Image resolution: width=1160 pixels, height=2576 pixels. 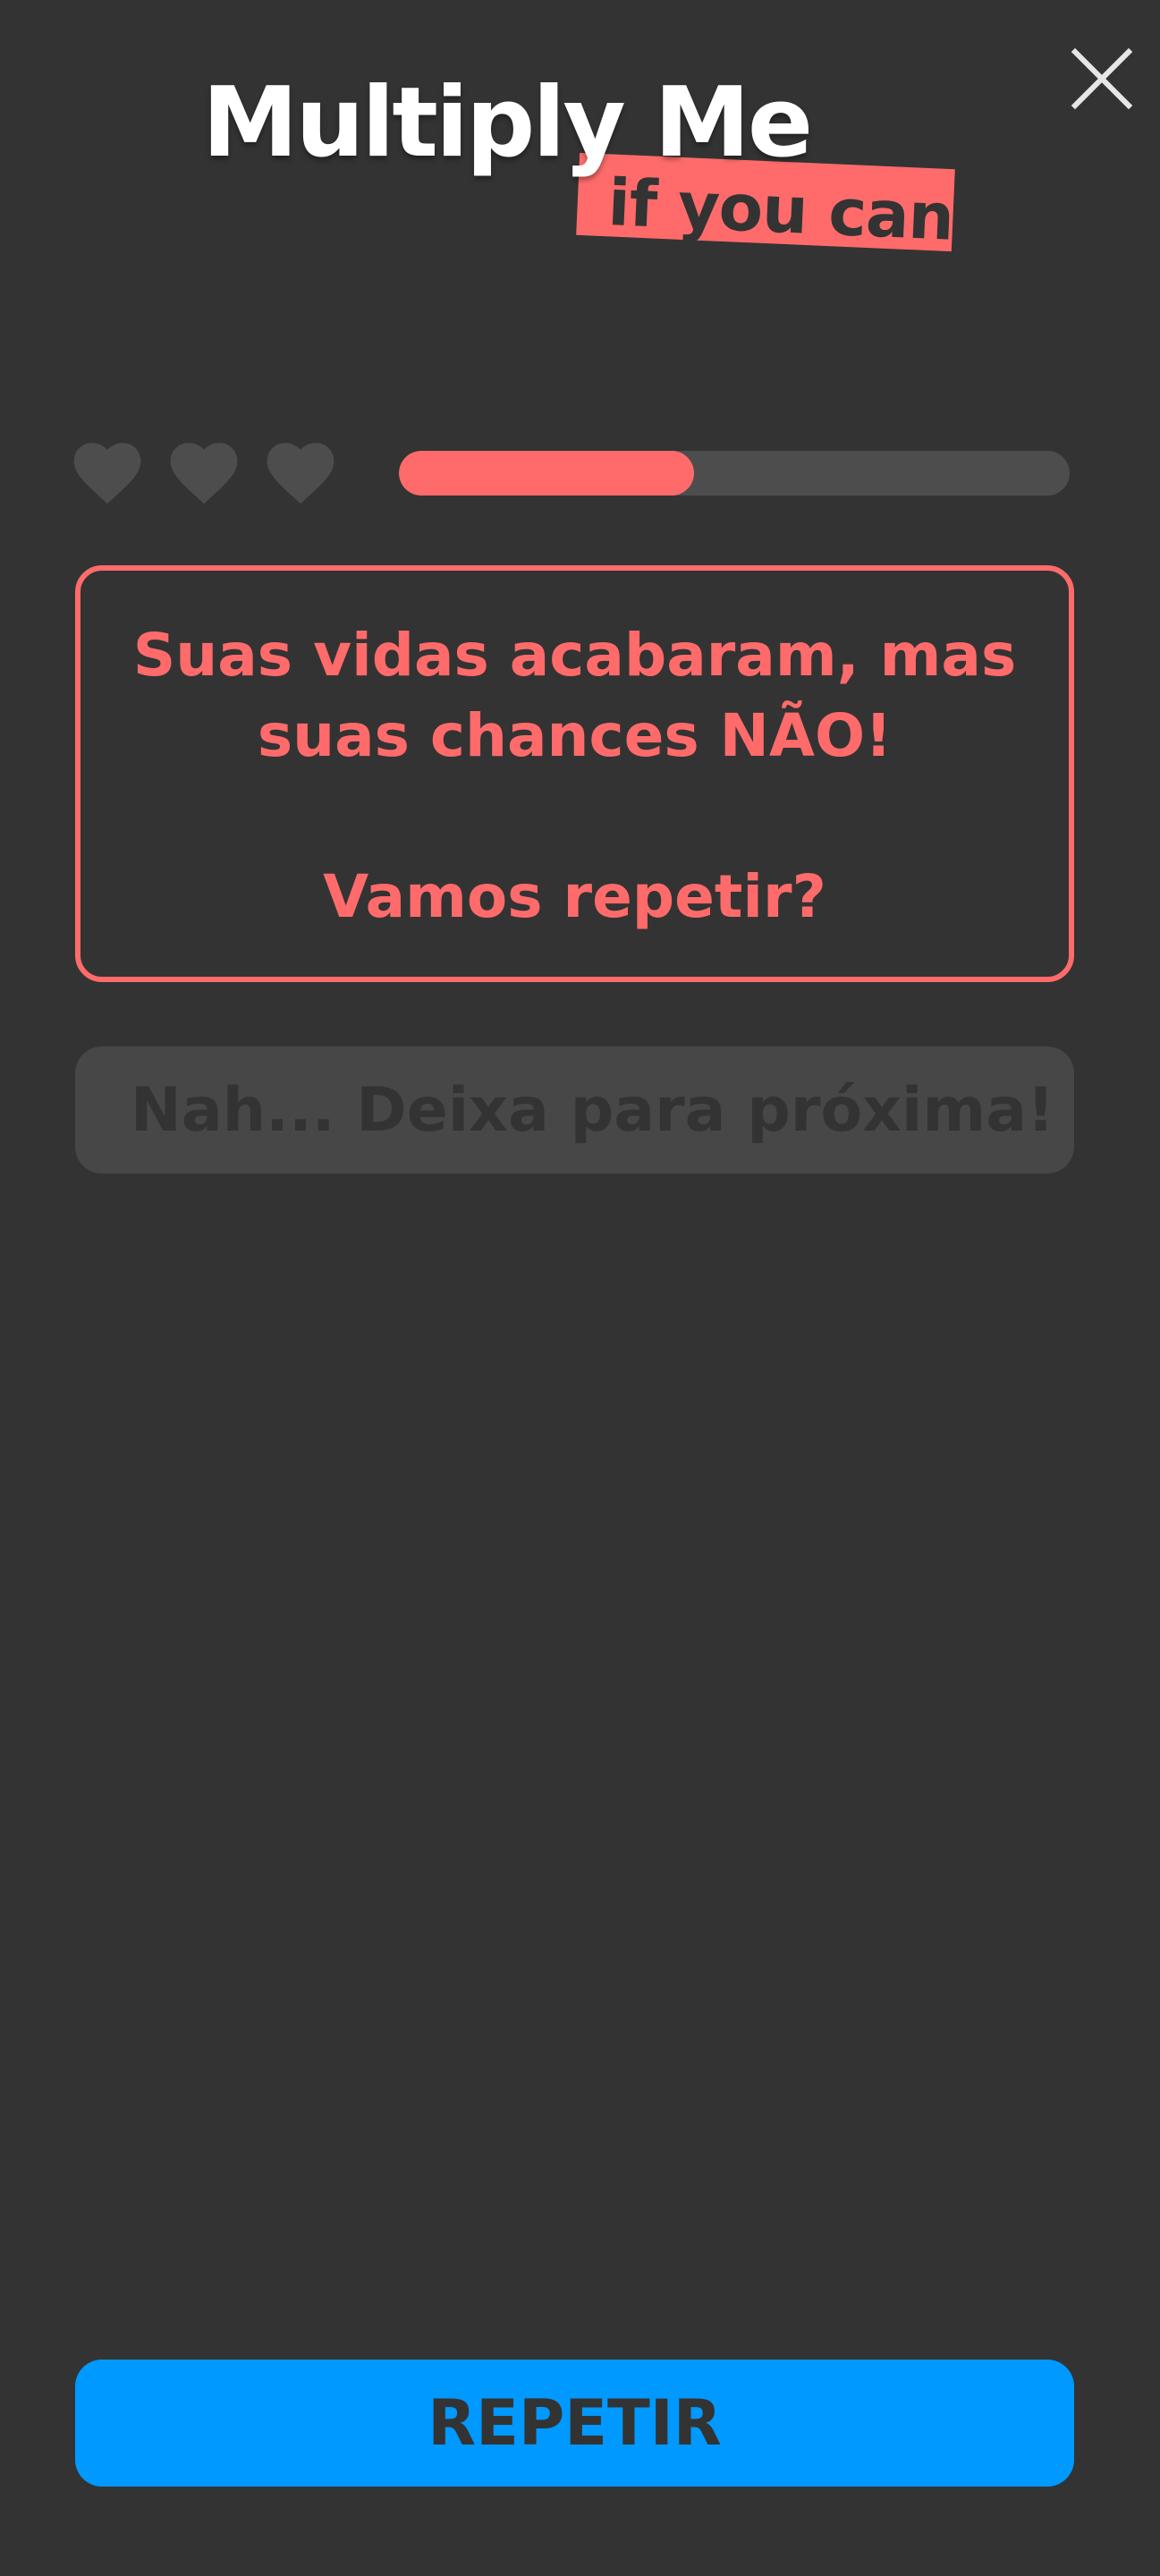 I want to click on repeat-button: REPETIR, so click(x=574, y=2423).